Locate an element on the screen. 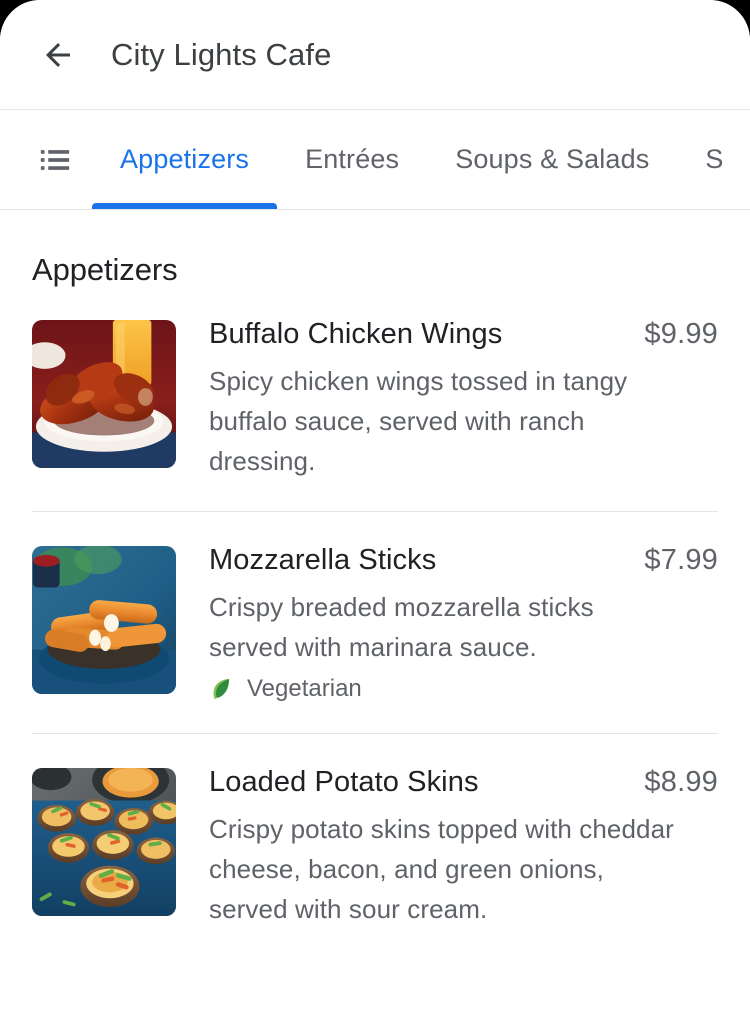 The width and height of the screenshot is (750, 1010). menu-item-price: $8.99 is located at coordinates (681, 782).